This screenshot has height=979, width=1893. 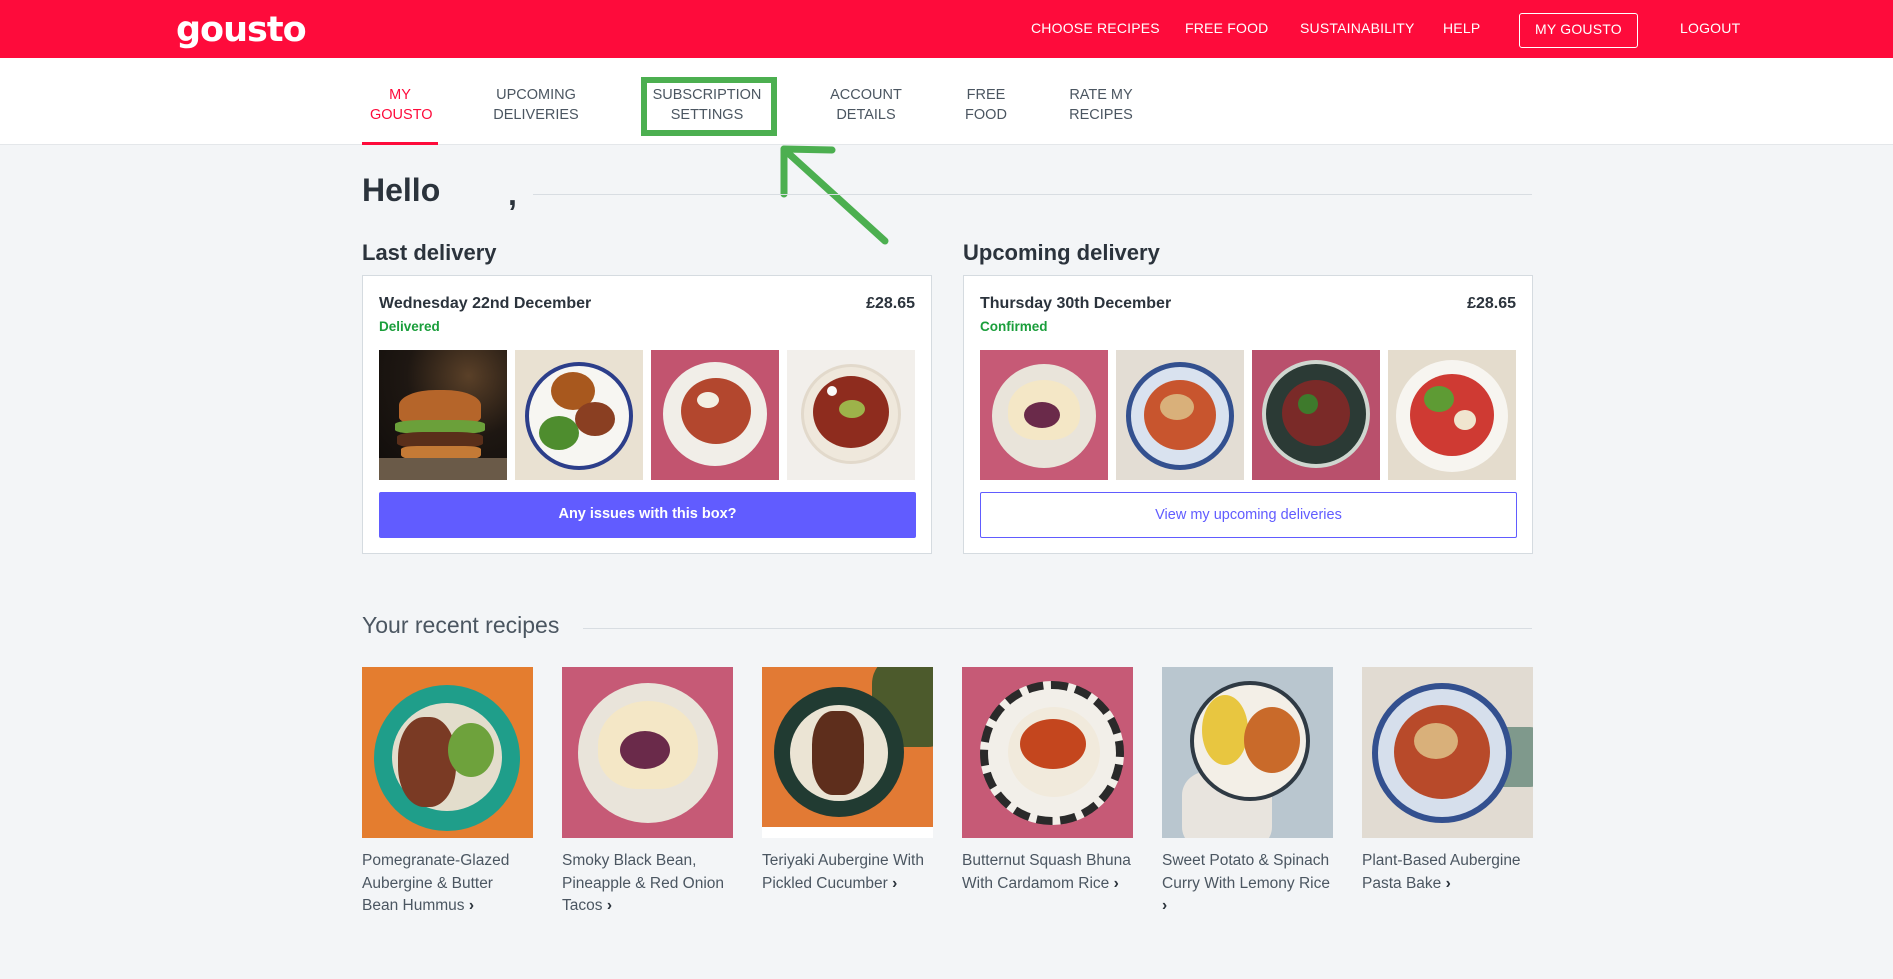 I want to click on tab-rate-my-recipes: RATE MY RECIPES, so click(x=1101, y=105).